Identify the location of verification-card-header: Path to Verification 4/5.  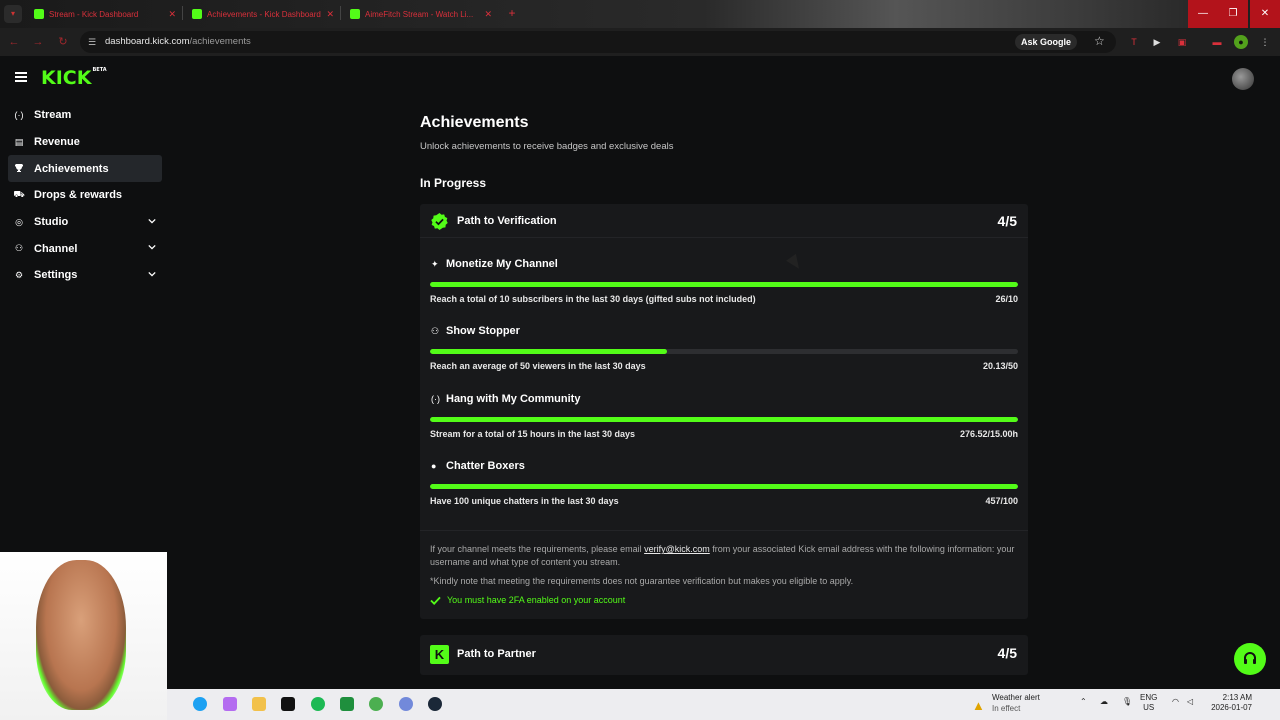
(724, 221).